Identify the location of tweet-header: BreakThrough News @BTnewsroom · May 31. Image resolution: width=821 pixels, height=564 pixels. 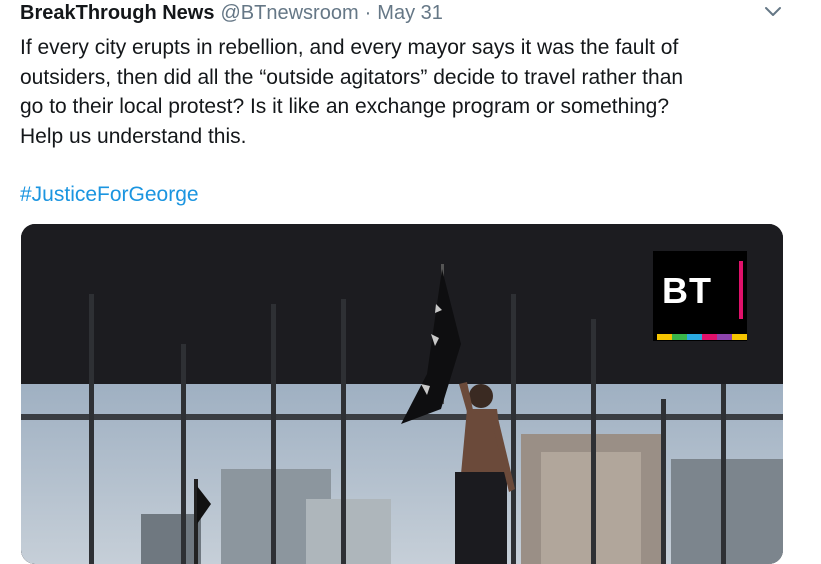
(231, 15).